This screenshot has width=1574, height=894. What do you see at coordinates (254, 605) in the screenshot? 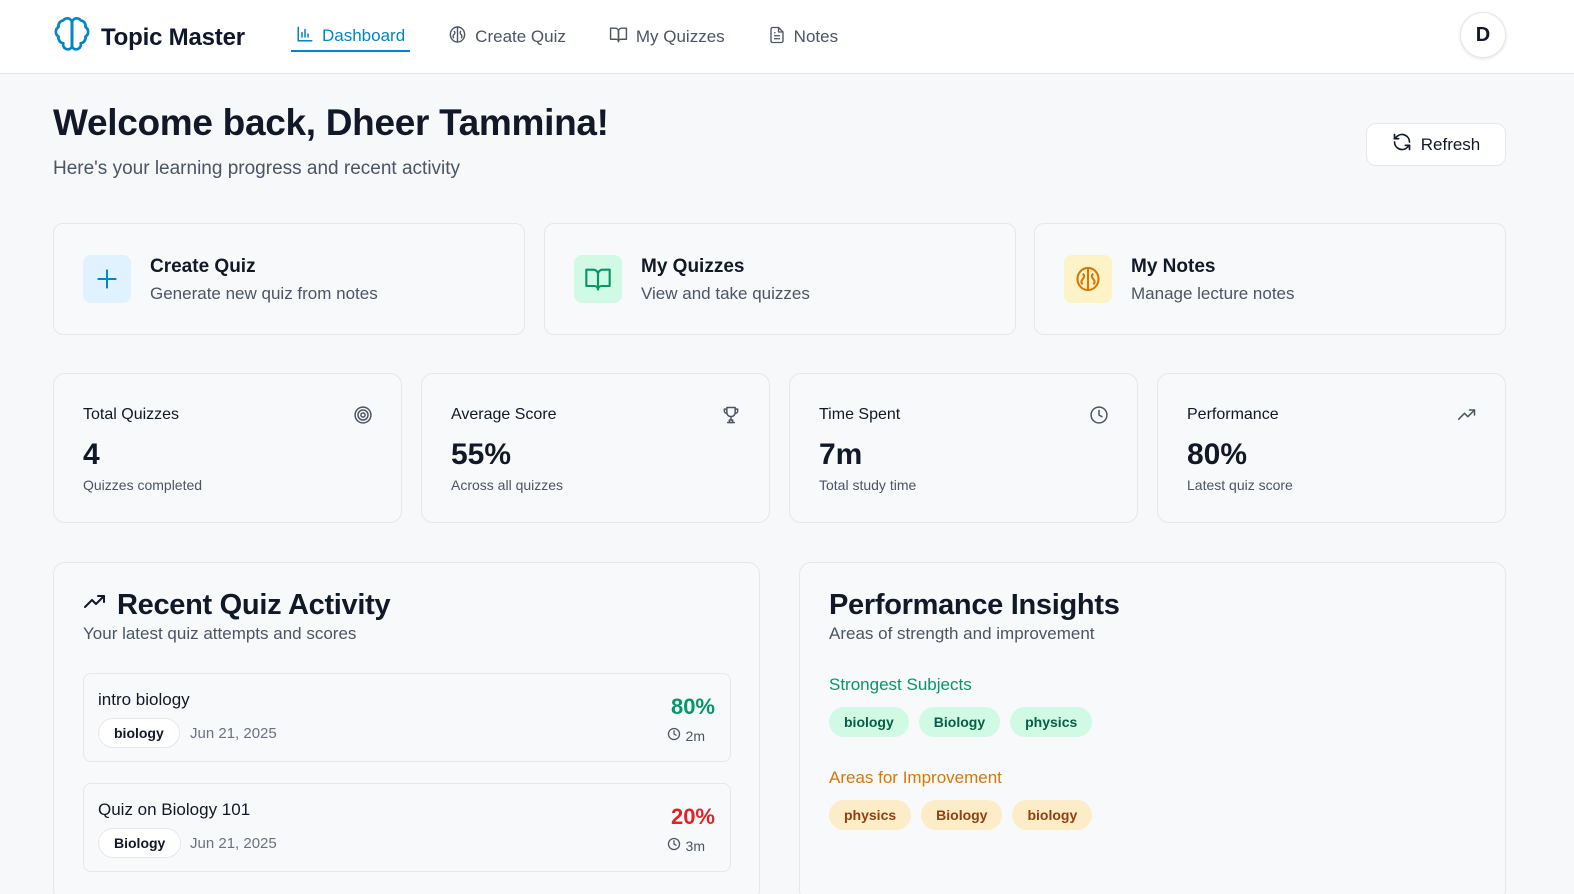
I see `recent-activity-title: Recent Quiz Activity` at bounding box center [254, 605].